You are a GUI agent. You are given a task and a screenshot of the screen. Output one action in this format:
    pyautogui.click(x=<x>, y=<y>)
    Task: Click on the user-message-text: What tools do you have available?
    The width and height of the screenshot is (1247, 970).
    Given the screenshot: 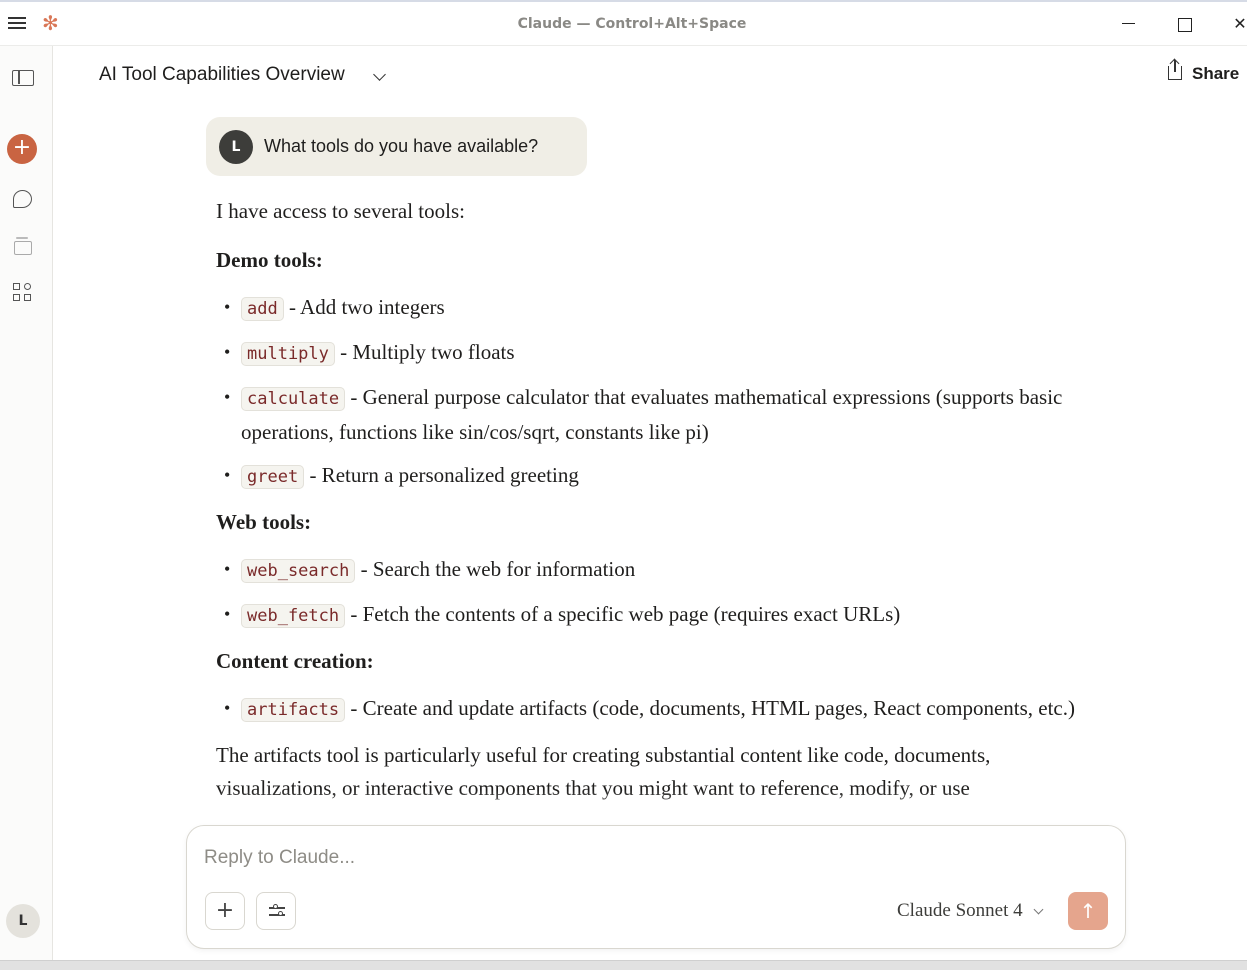 What is the action you would take?
    pyautogui.click(x=401, y=146)
    